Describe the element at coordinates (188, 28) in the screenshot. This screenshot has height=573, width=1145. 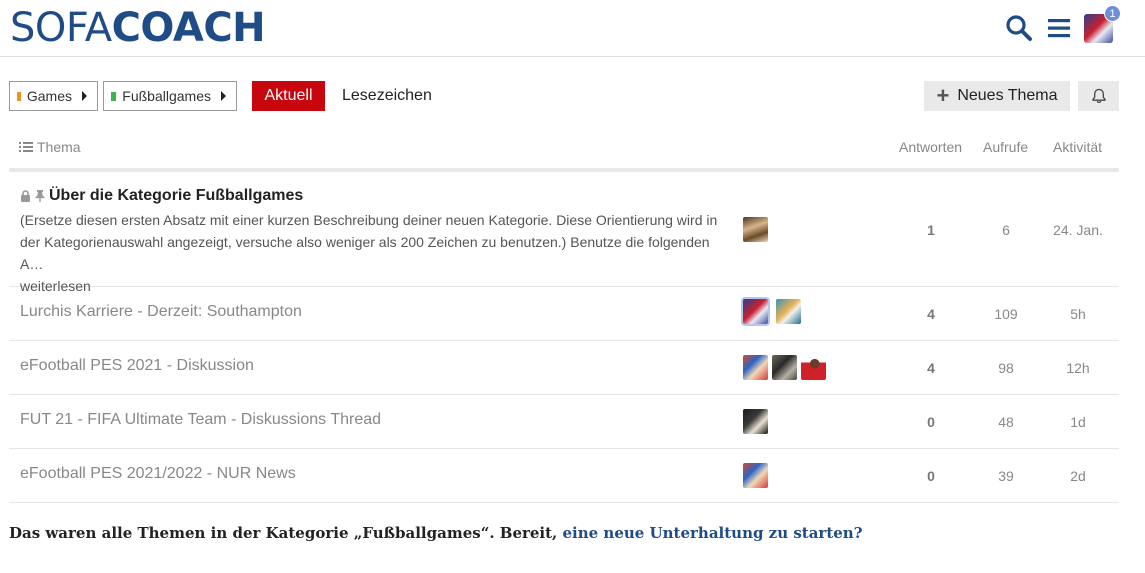
I see `logo-part-2: COACH` at that location.